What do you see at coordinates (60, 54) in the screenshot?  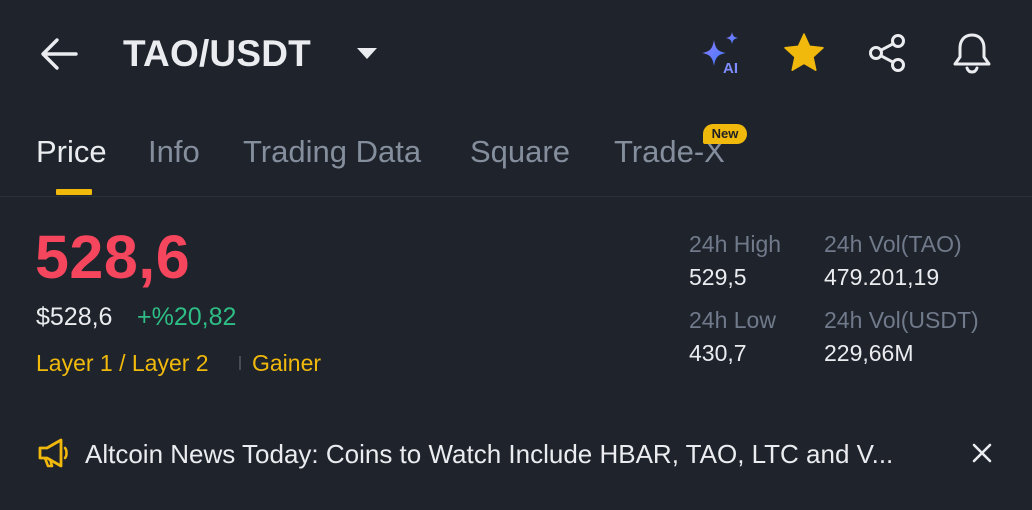 I see `back-arrow-icon` at bounding box center [60, 54].